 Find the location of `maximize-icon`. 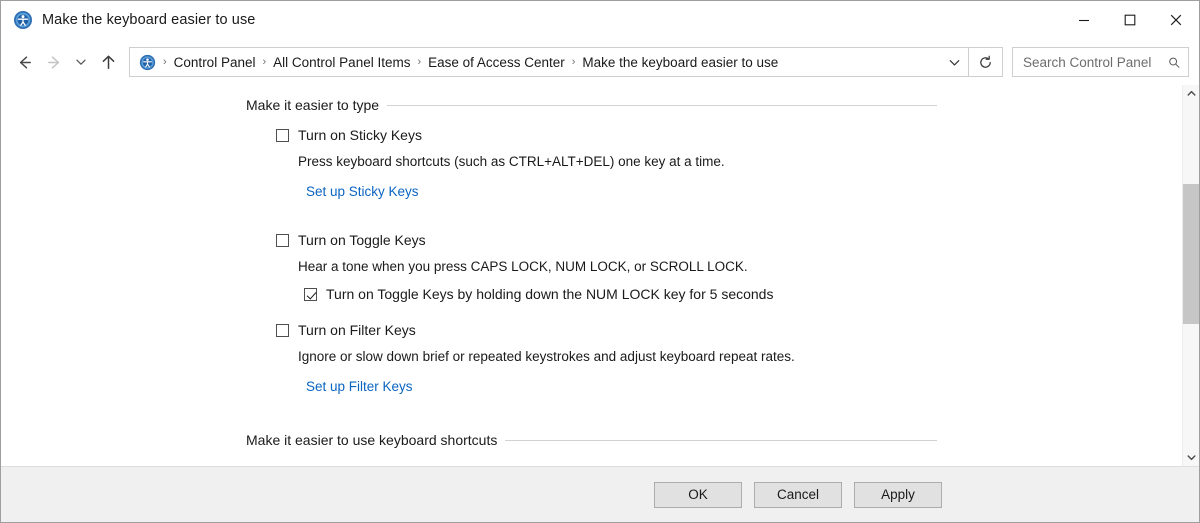

maximize-icon is located at coordinates (1130, 20).